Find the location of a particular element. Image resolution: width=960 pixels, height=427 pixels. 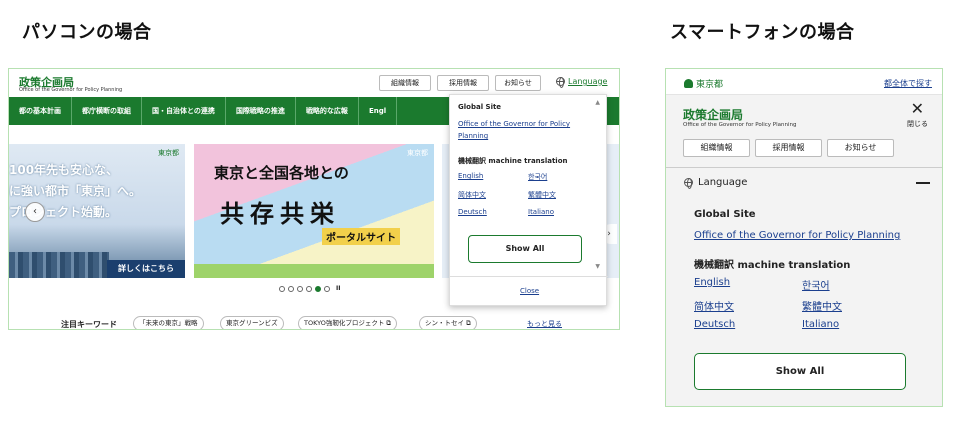

carousel-pagination: II is located at coordinates (309, 288).